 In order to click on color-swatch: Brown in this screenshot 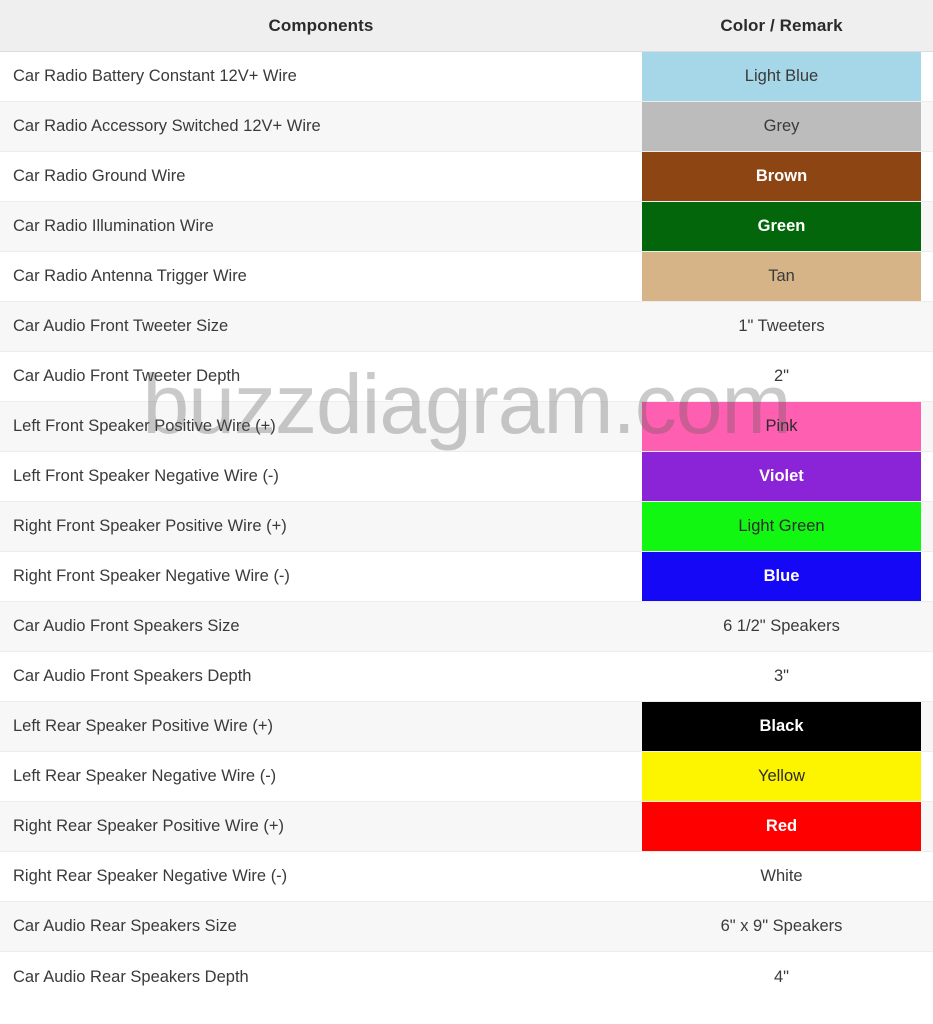, I will do `click(781, 176)`.